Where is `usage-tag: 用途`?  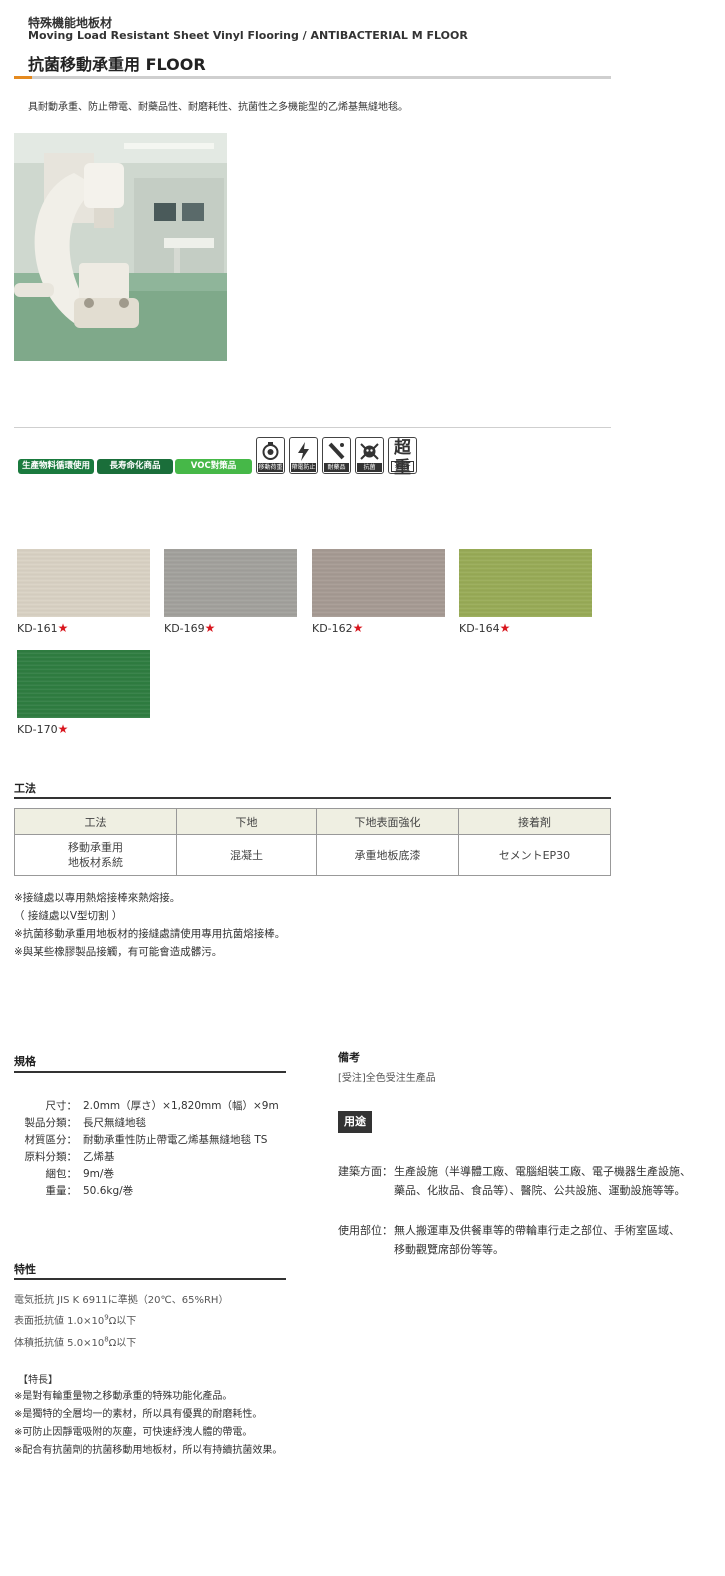 usage-tag: 用途 is located at coordinates (355, 1122).